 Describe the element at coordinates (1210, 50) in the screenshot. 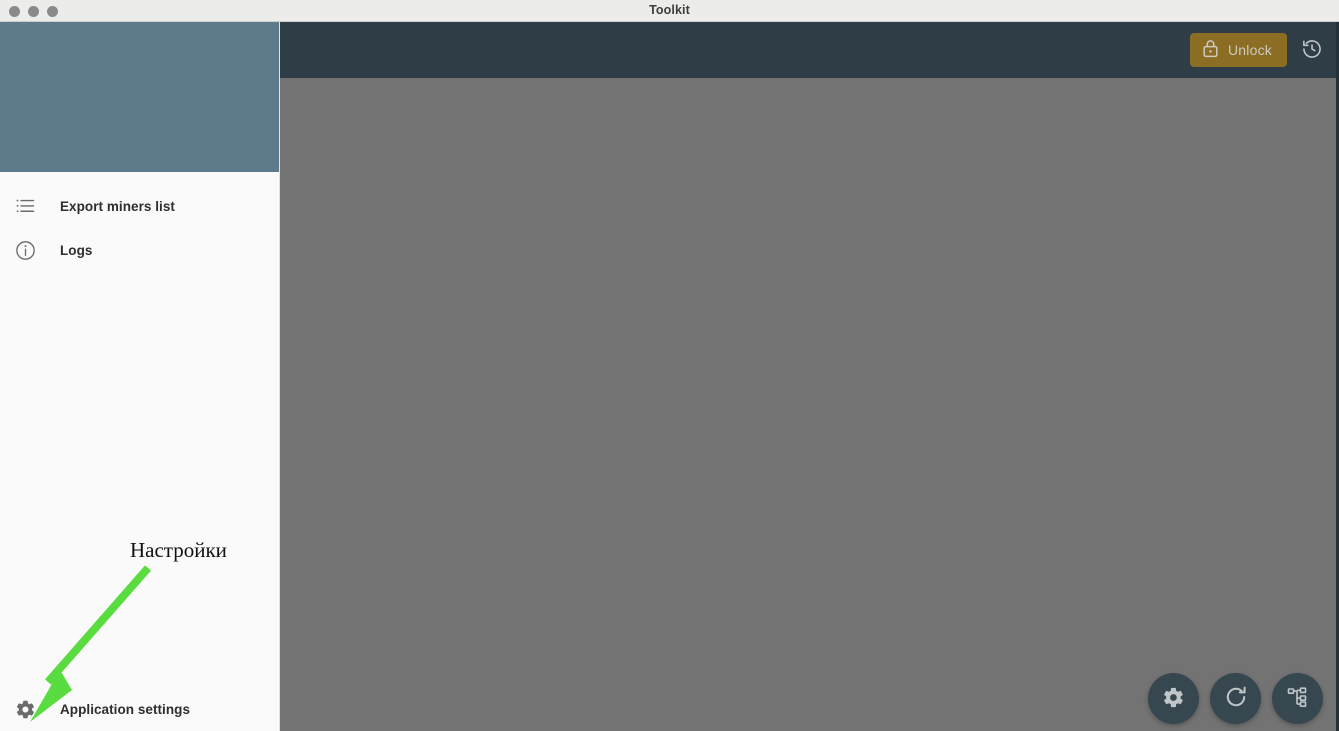

I see `lock-icon` at that location.